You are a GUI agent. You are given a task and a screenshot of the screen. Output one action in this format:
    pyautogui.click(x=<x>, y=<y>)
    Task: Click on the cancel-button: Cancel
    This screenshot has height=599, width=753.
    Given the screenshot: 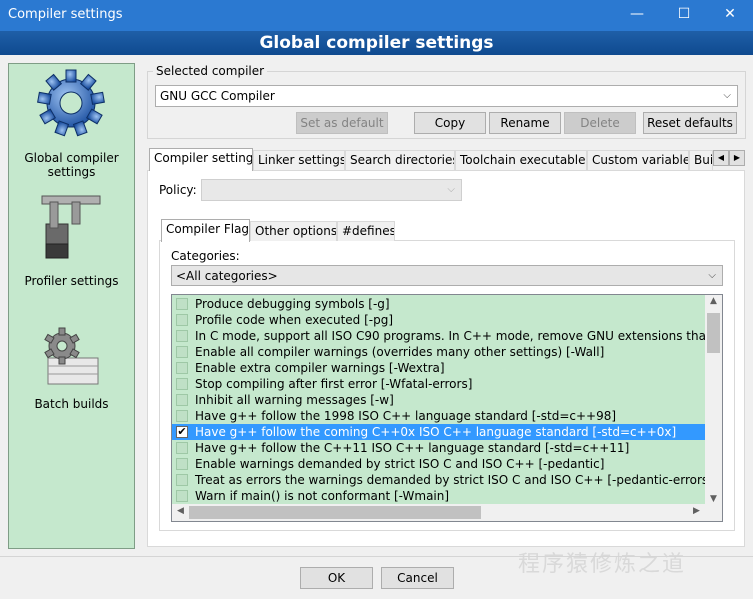 What is the action you would take?
    pyautogui.click(x=417, y=578)
    